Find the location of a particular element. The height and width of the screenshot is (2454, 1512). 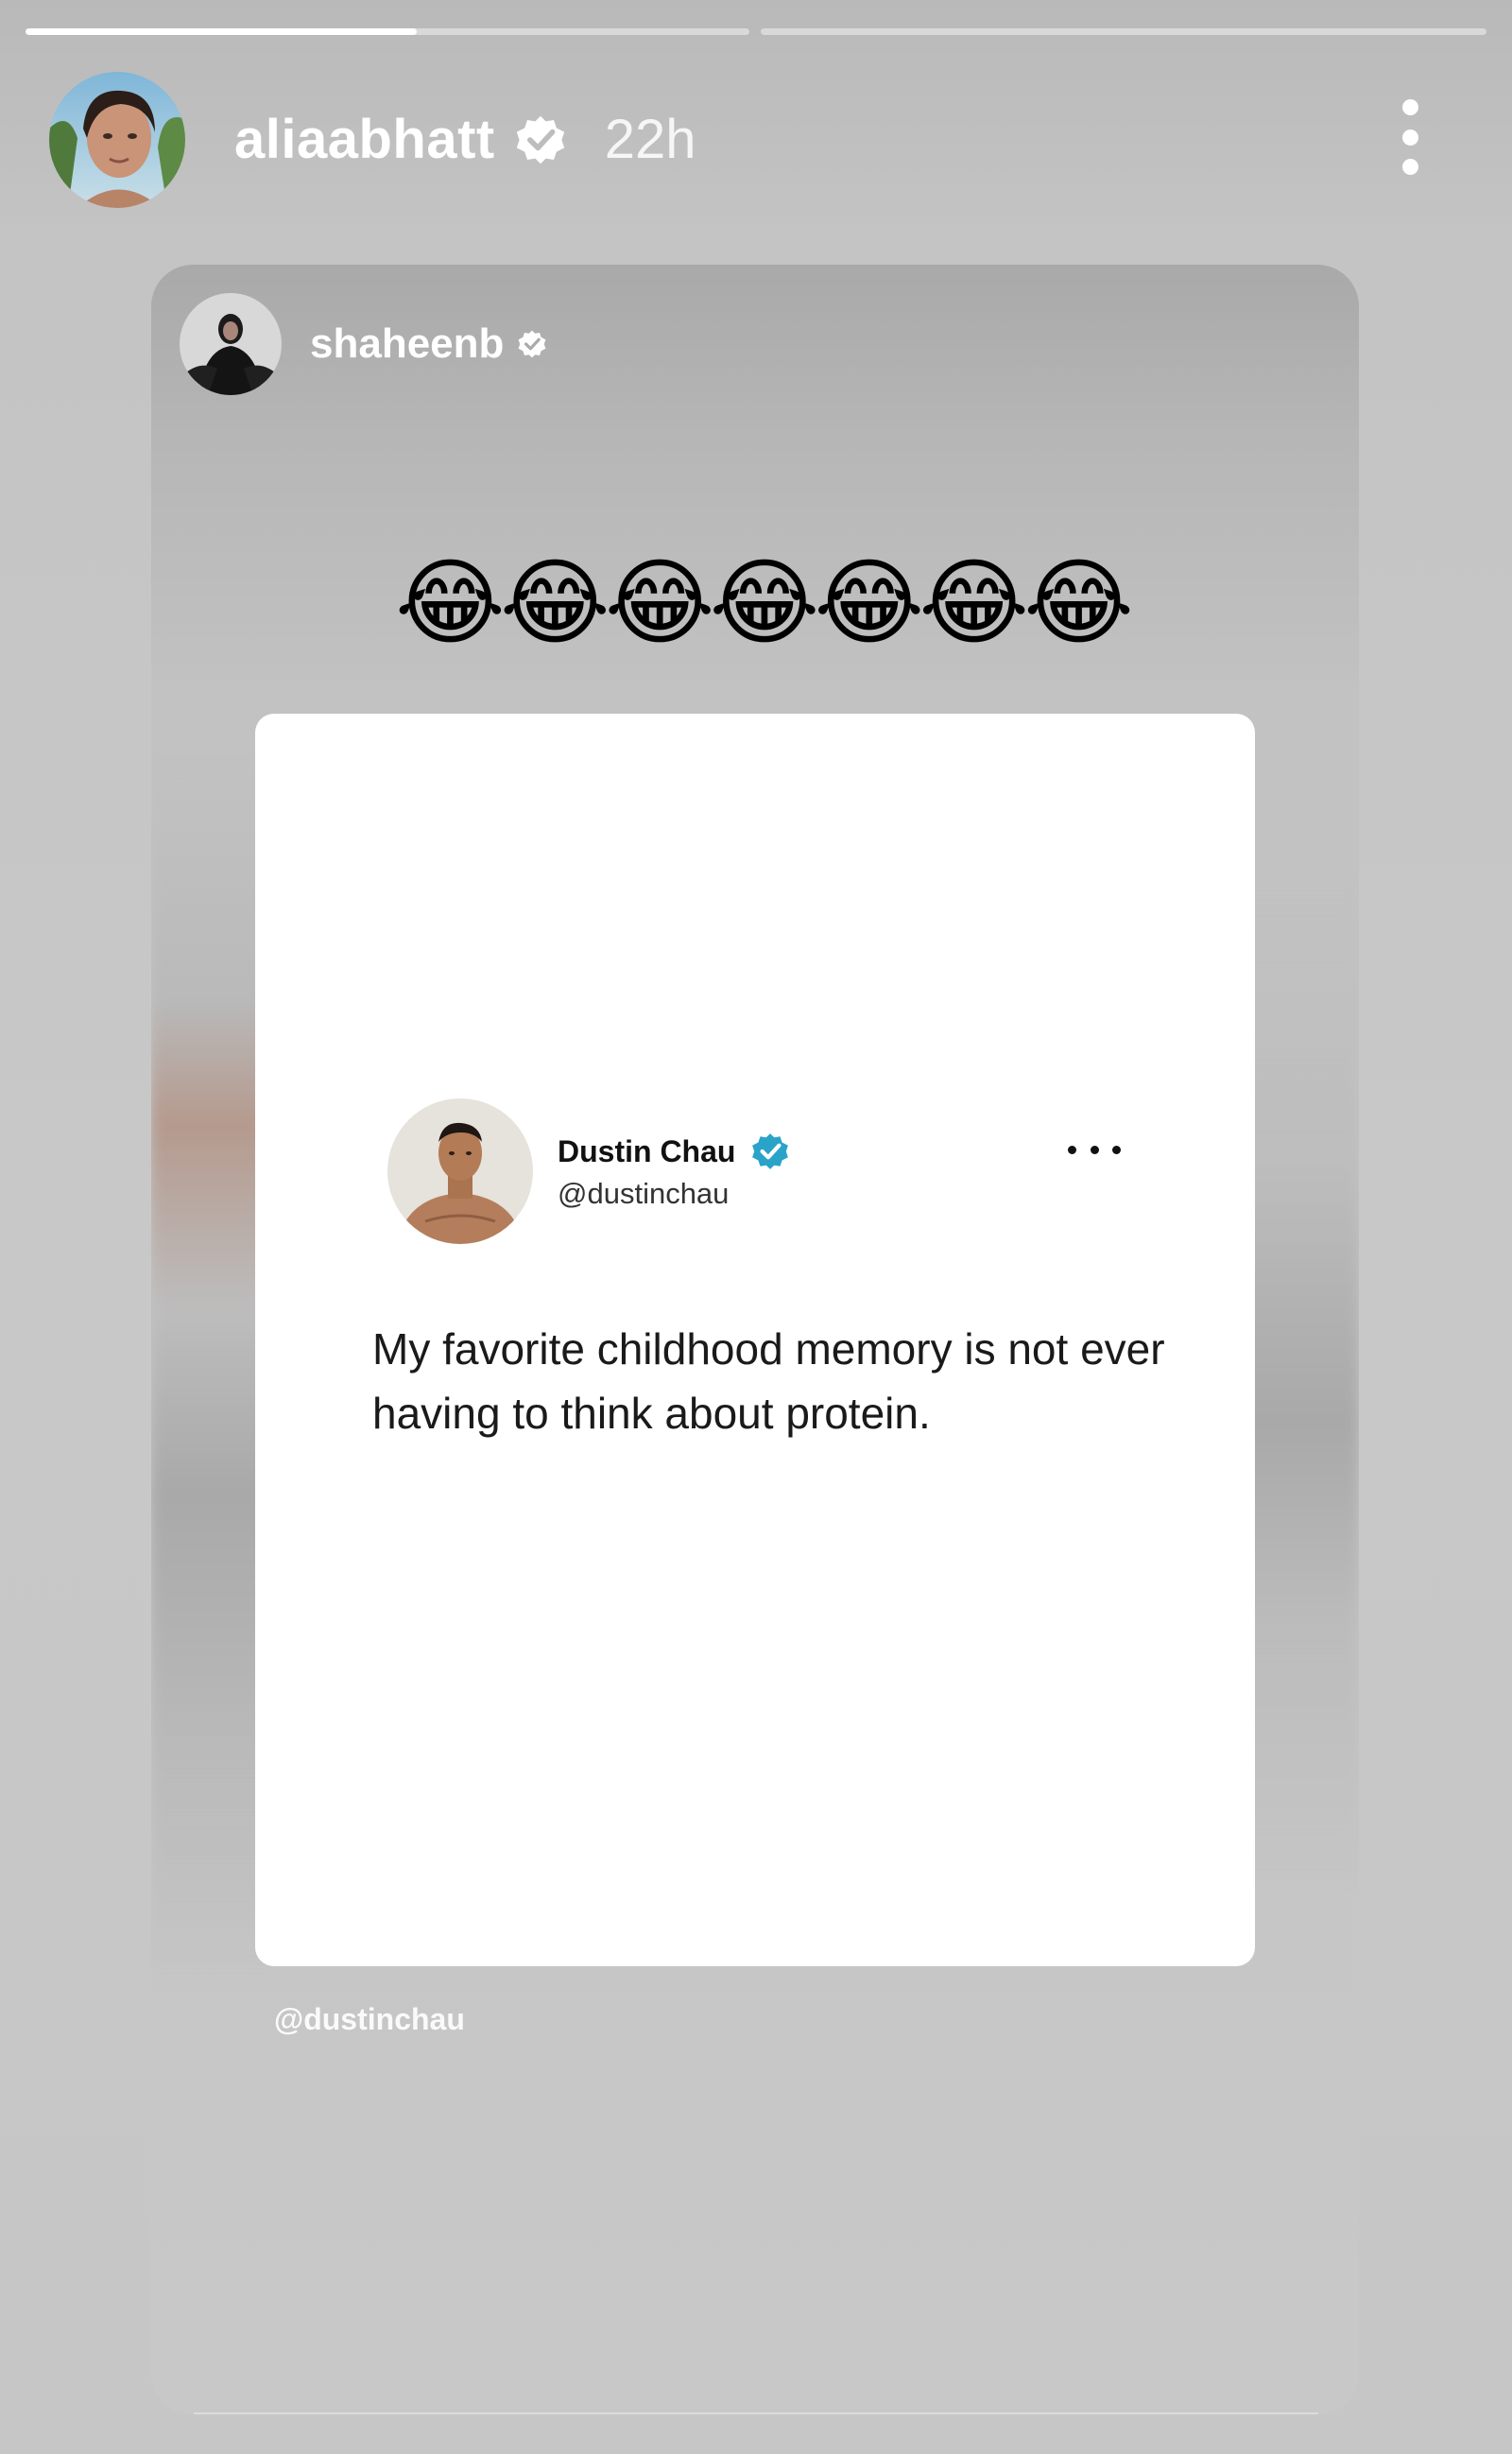

tweet-author: Dustin Chau @dustinchau is located at coordinates (774, 1171).